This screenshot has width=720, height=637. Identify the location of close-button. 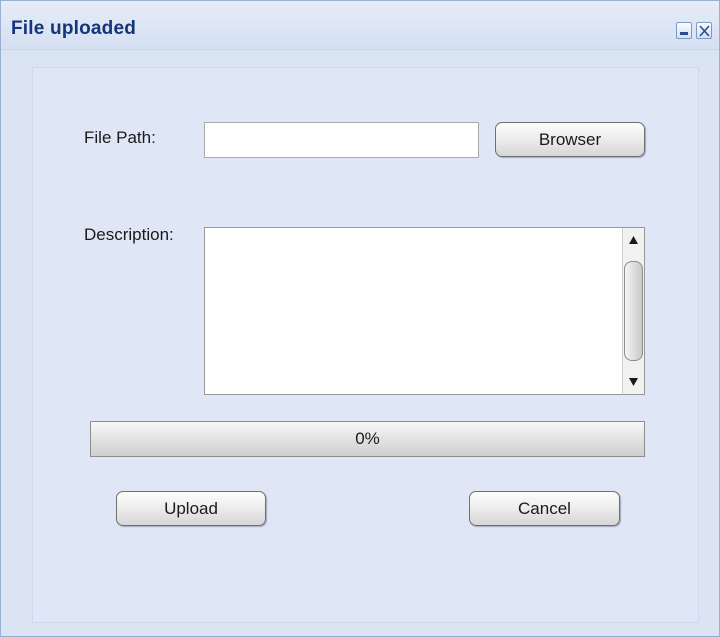
(704, 30).